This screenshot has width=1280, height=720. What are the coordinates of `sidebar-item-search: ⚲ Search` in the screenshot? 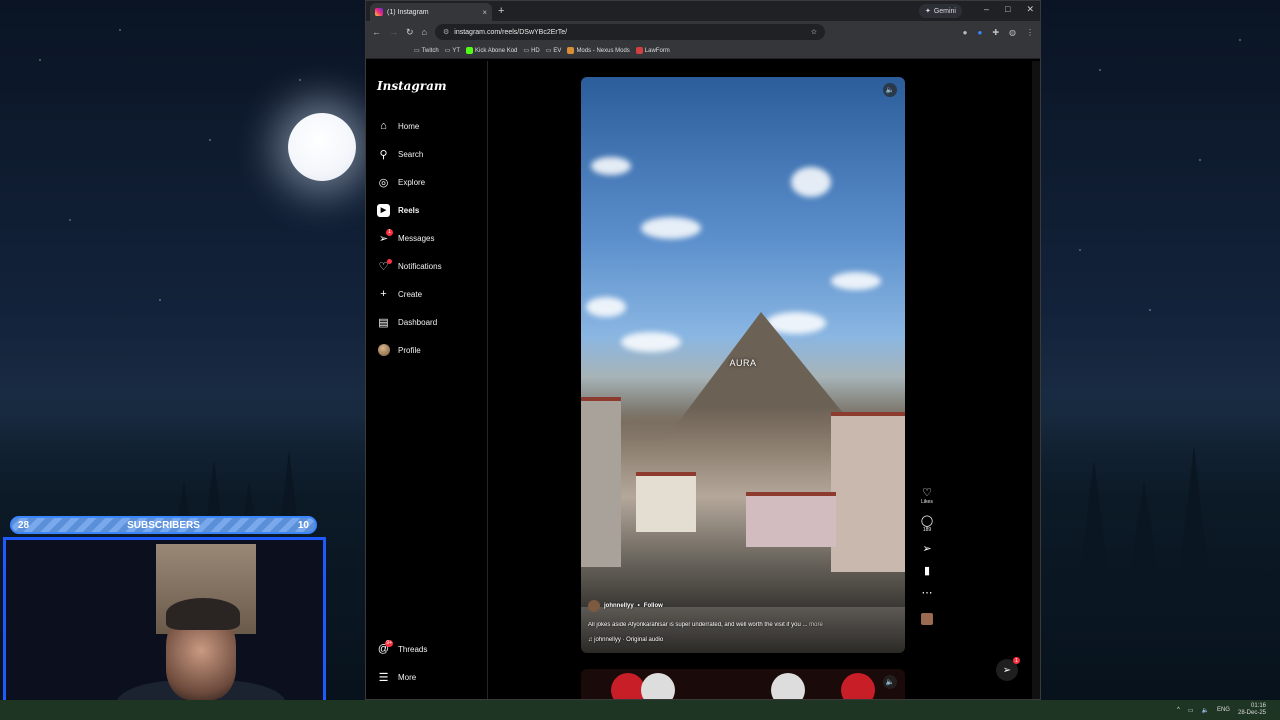 It's located at (400, 154).